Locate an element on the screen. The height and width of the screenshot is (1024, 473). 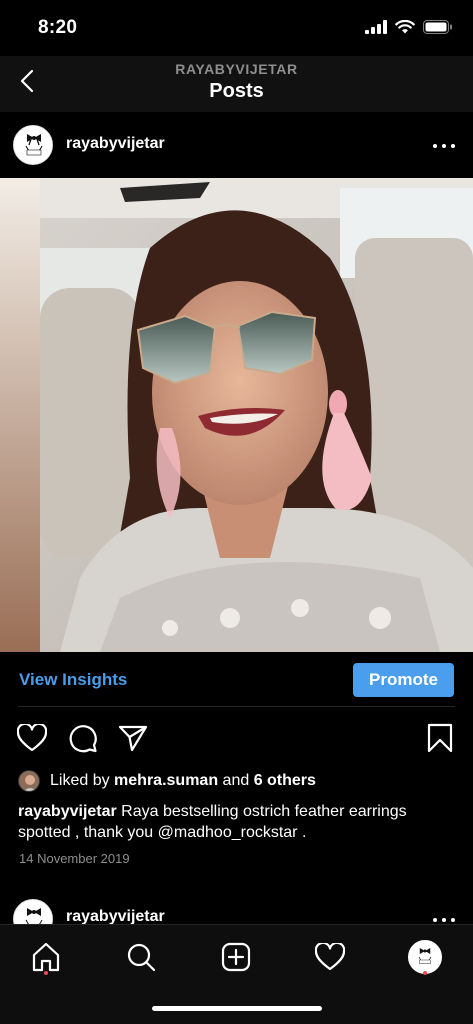
battery-icon is located at coordinates (437, 27).